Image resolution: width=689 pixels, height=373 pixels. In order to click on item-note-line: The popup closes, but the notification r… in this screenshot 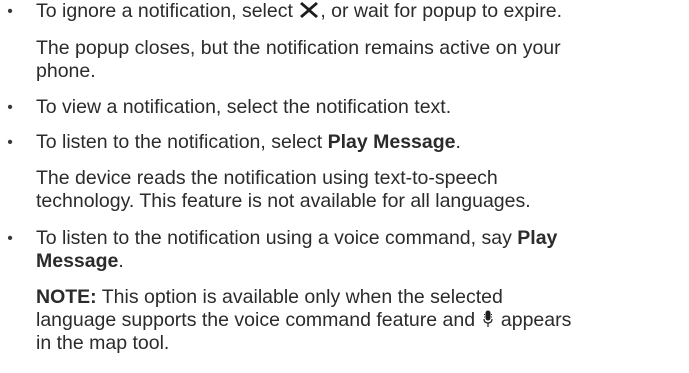, I will do `click(298, 48)`.